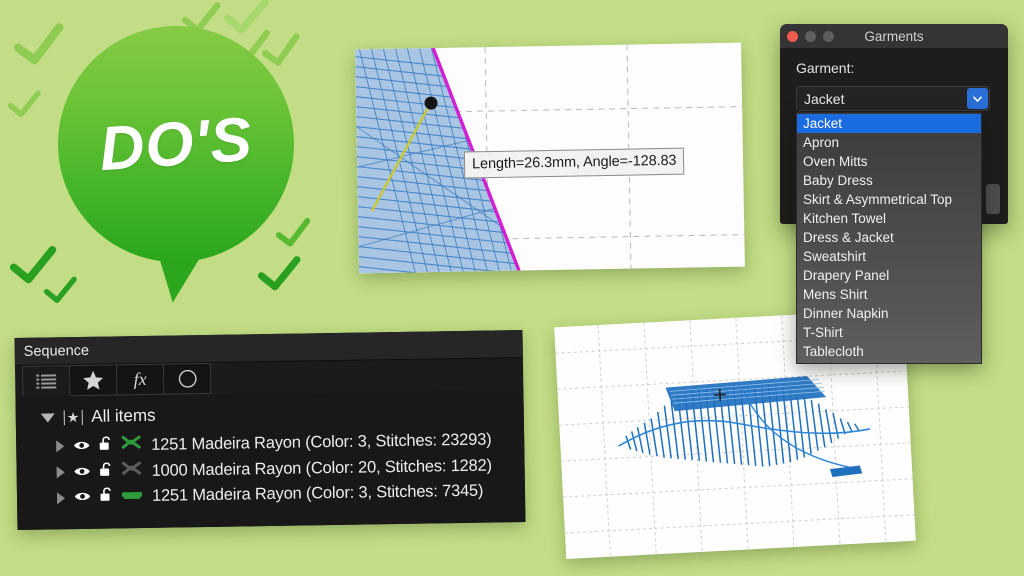 This screenshot has height=576, width=1024. I want to click on effects-tab: fx, so click(140, 379).